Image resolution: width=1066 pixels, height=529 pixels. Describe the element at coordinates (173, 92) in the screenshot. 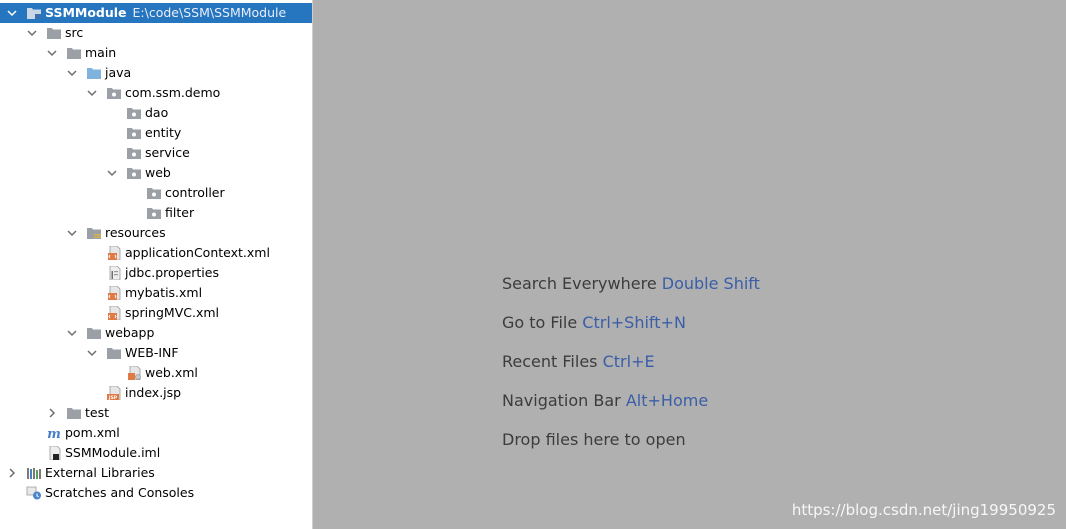

I see `tree-label: com.ssm.demo` at that location.